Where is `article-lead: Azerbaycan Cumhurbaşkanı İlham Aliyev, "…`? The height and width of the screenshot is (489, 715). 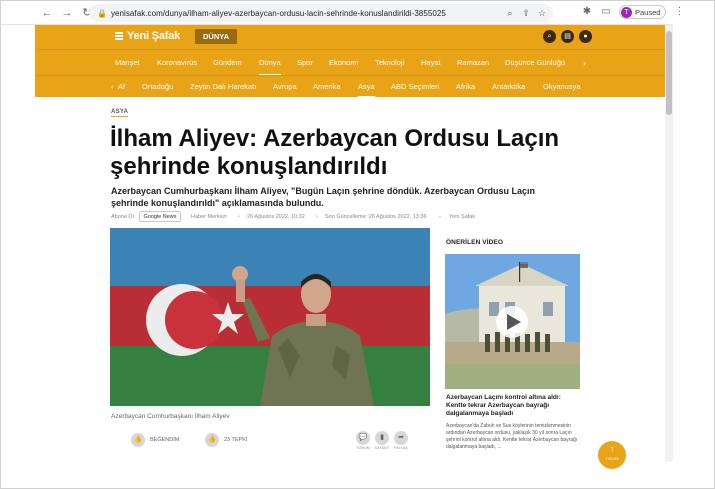 article-lead: Azerbaycan Cumhurbaşkanı İlham Aliyev, "… is located at coordinates (323, 197).